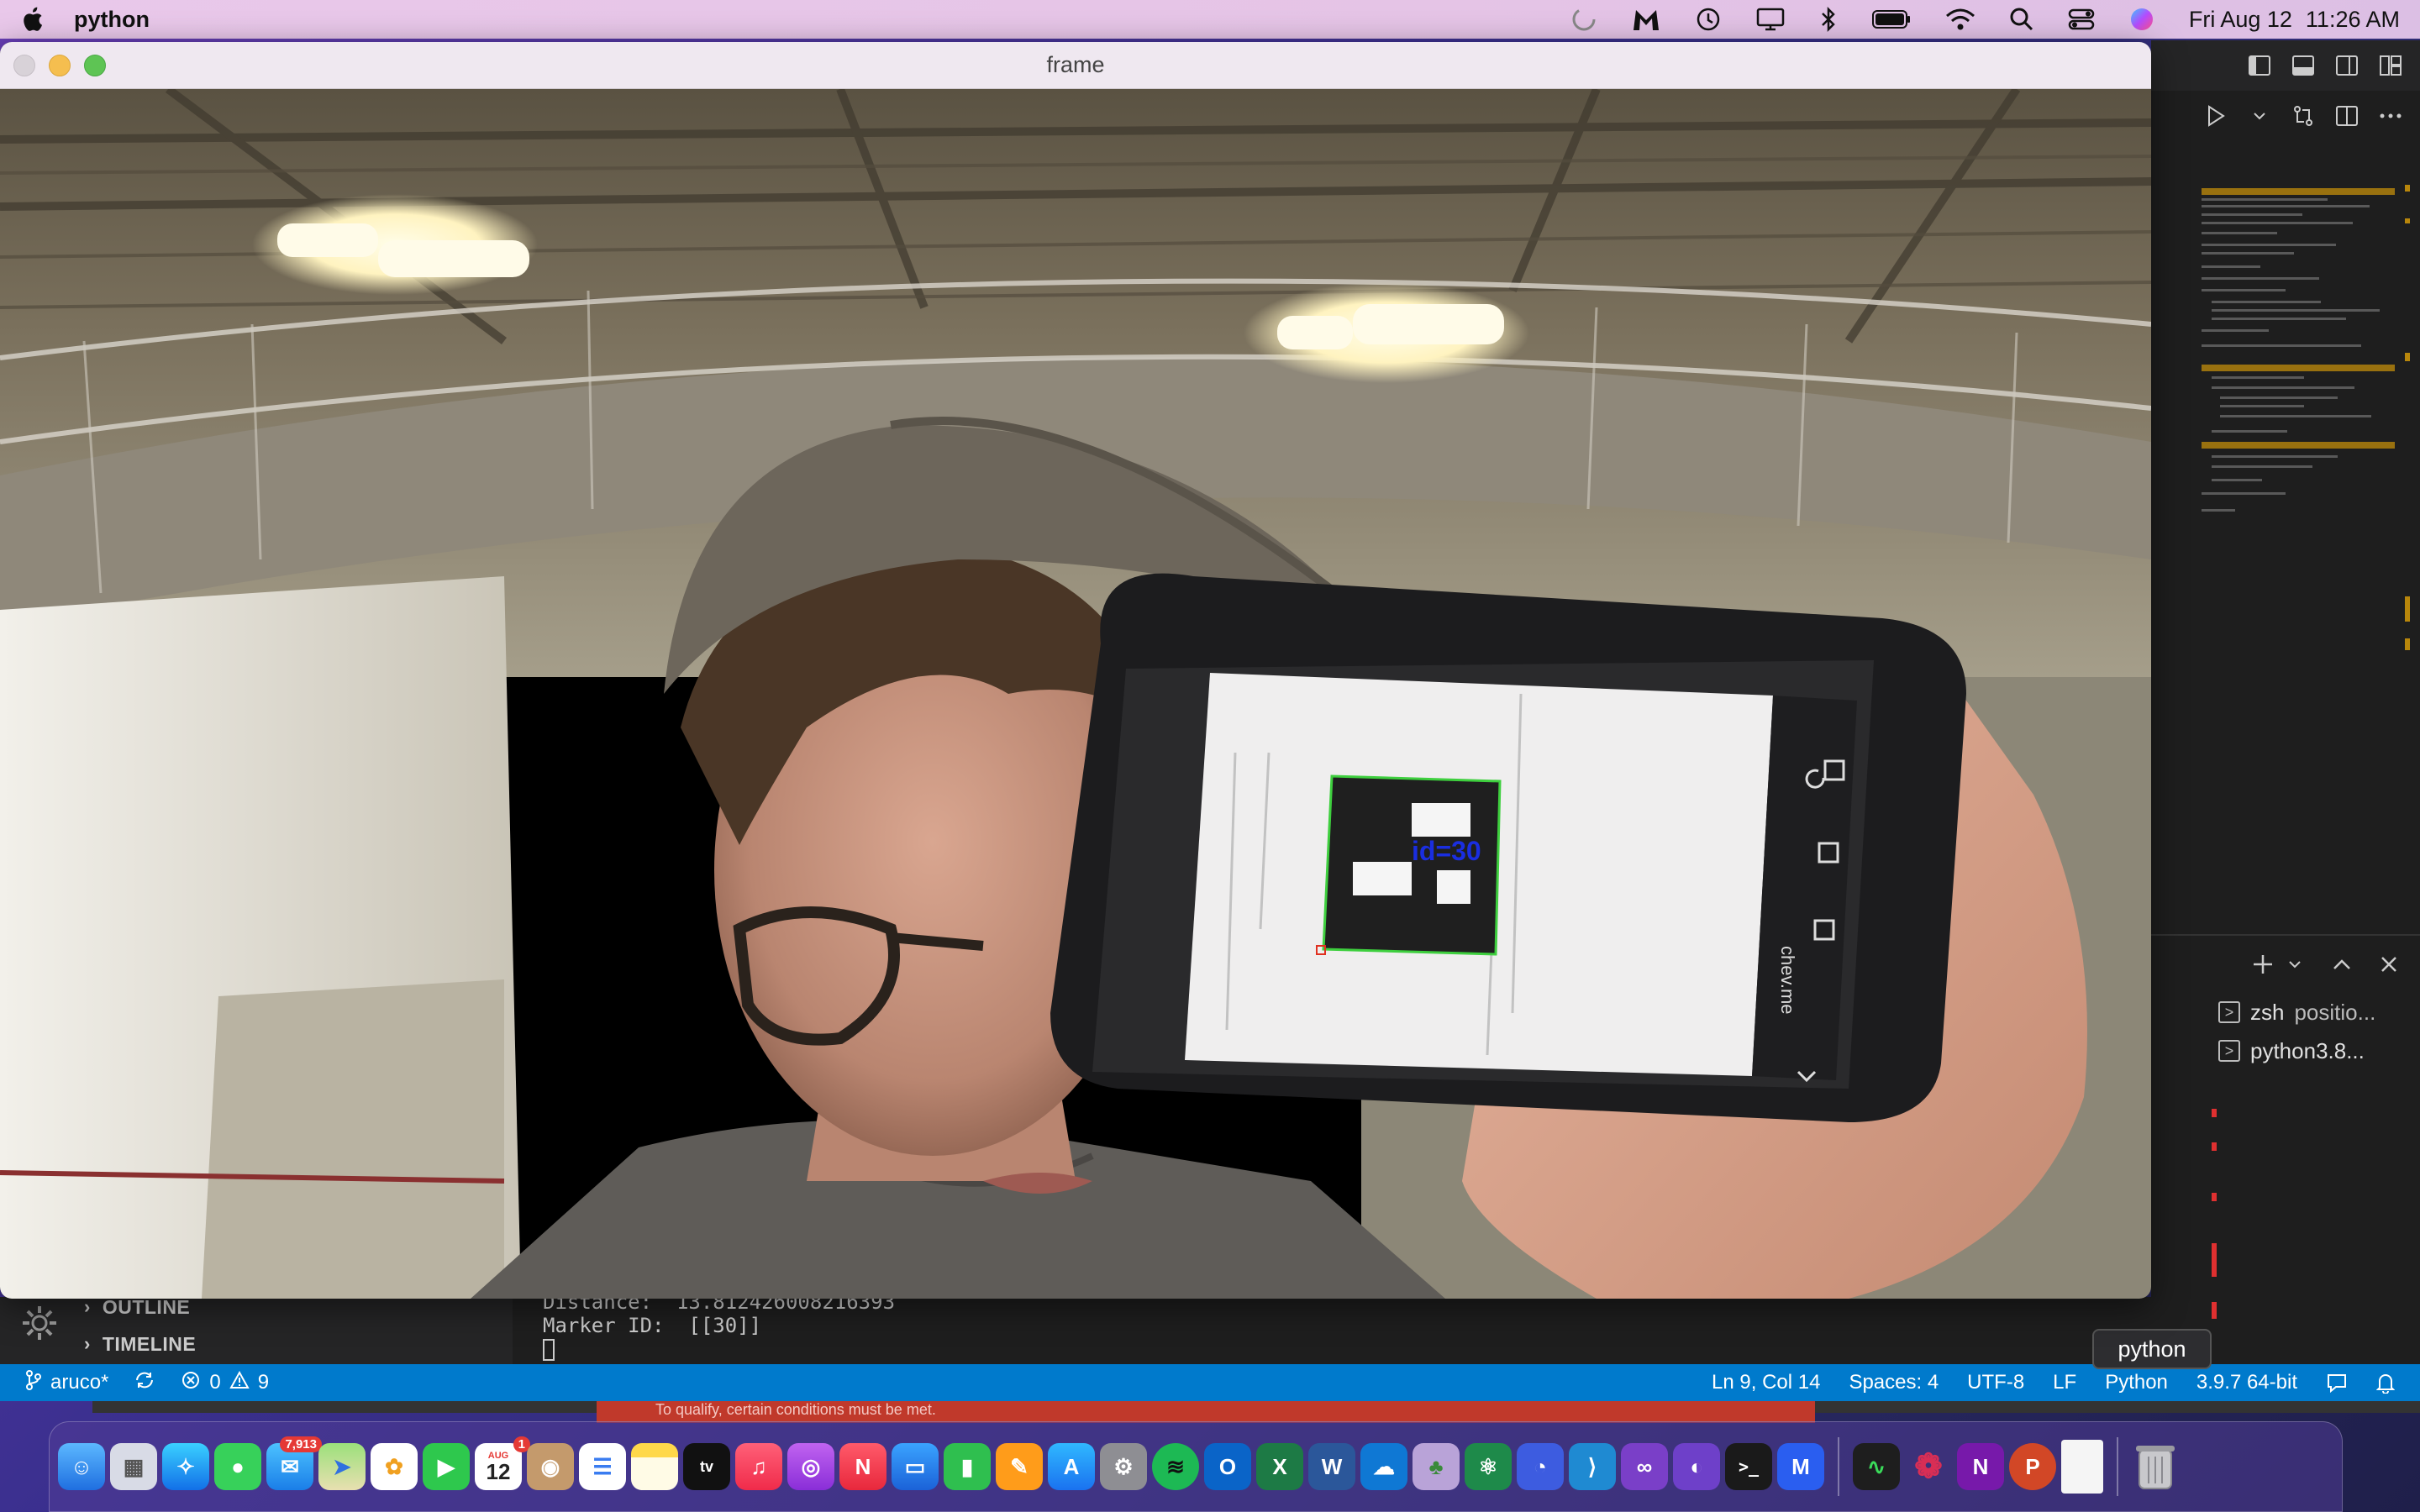 The height and width of the screenshot is (1512, 2420). Describe the element at coordinates (2155, 1466) in the screenshot. I see `trash-icon` at that location.